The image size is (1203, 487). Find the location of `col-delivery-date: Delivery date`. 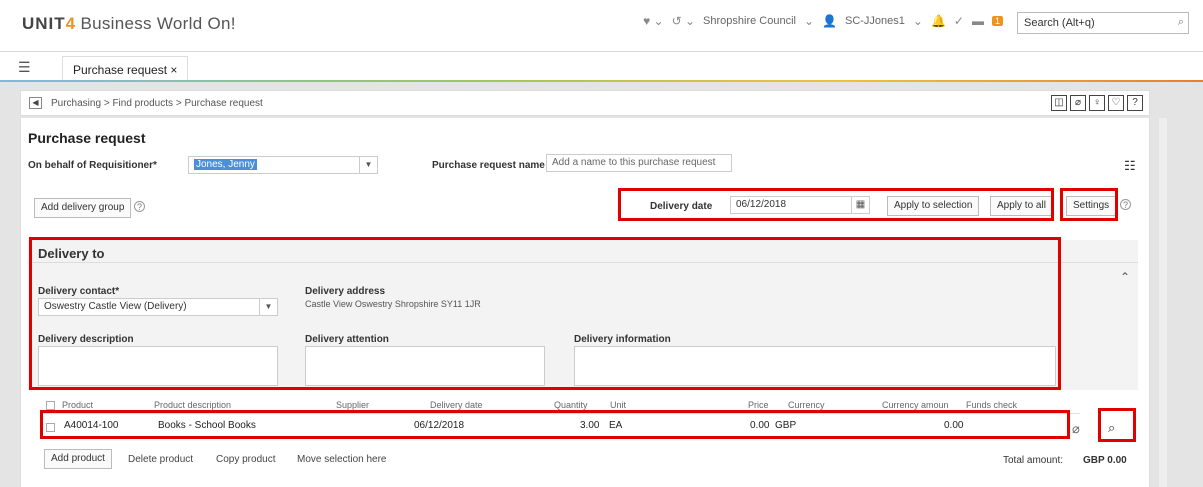

col-delivery-date: Delivery date is located at coordinates (456, 405).